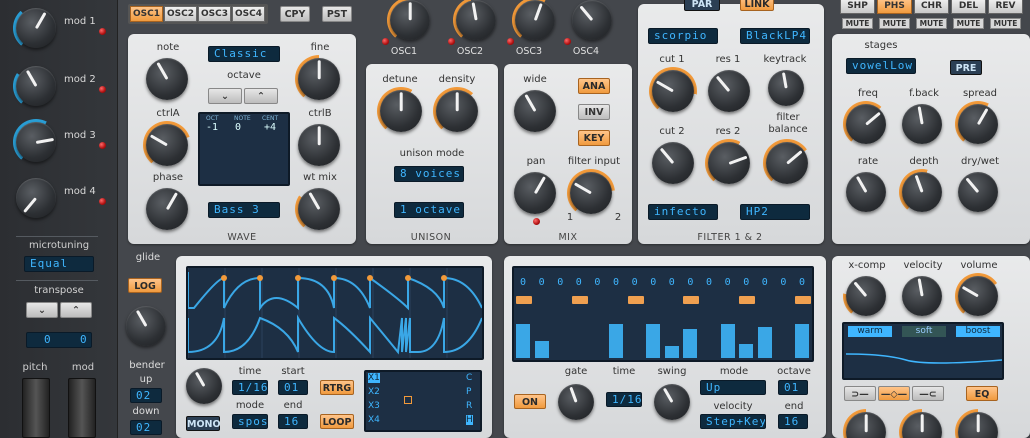 The width and height of the screenshot is (1030, 438). Describe the element at coordinates (978, 331) in the screenshot. I see `eq-boost-tab: boost` at that location.